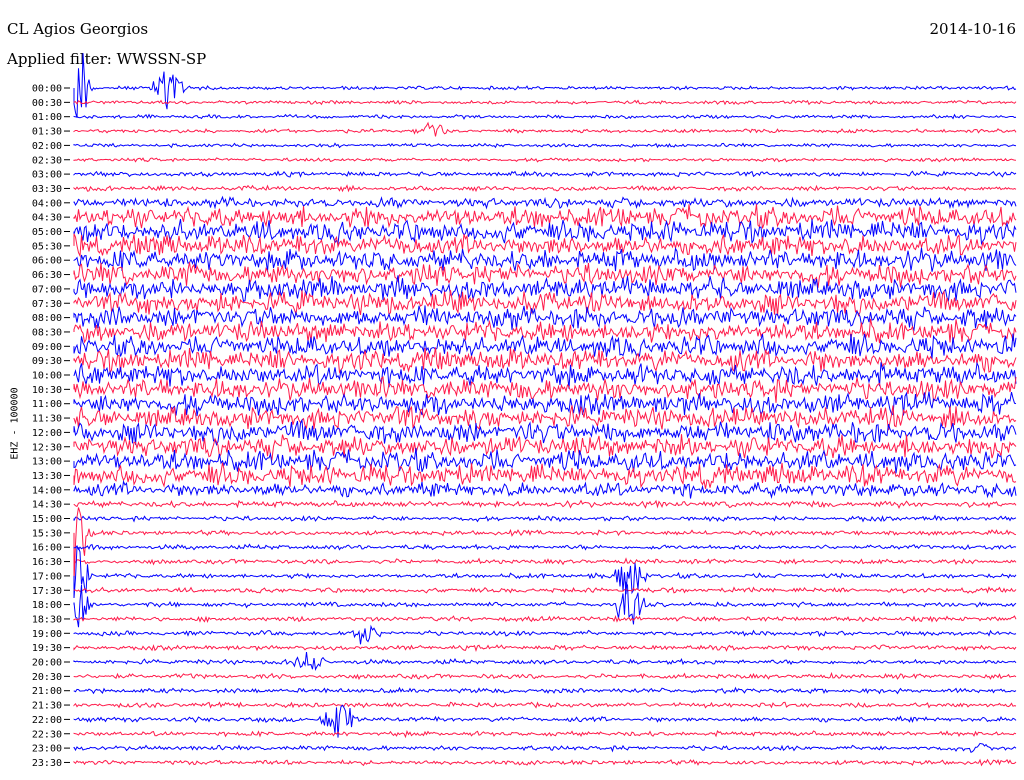 Image resolution: width=1024 pixels, height=780 pixels. Describe the element at coordinates (47, 261) in the screenshot. I see `time-tick-label: 06:00` at that location.